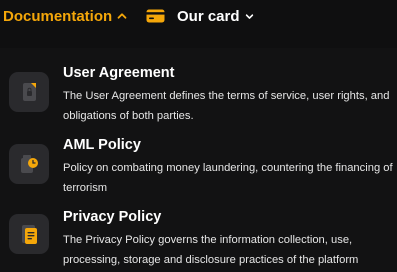 The width and height of the screenshot is (397, 272). What do you see at coordinates (112, 217) in the screenshot?
I see `menu-item-title: Privacy Policy` at bounding box center [112, 217].